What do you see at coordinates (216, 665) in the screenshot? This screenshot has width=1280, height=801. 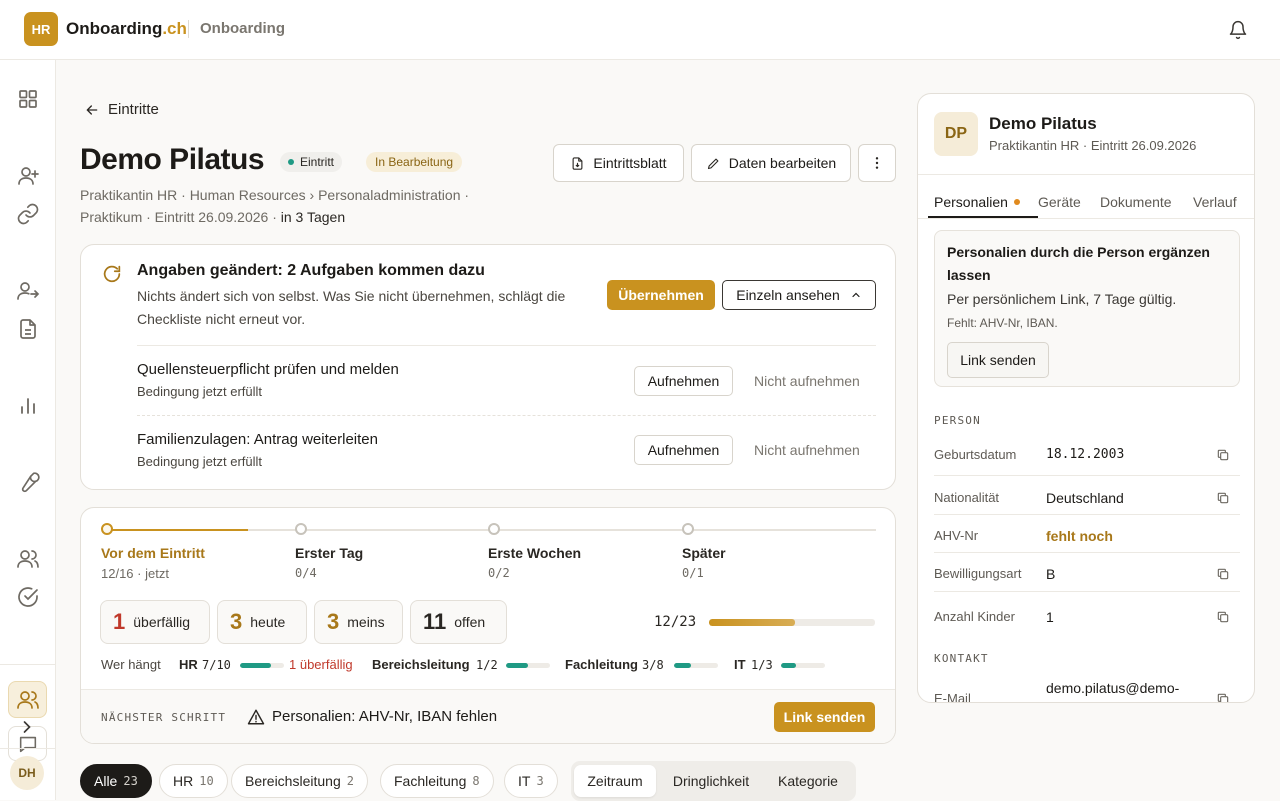 I see `group-count: 7/10` at bounding box center [216, 665].